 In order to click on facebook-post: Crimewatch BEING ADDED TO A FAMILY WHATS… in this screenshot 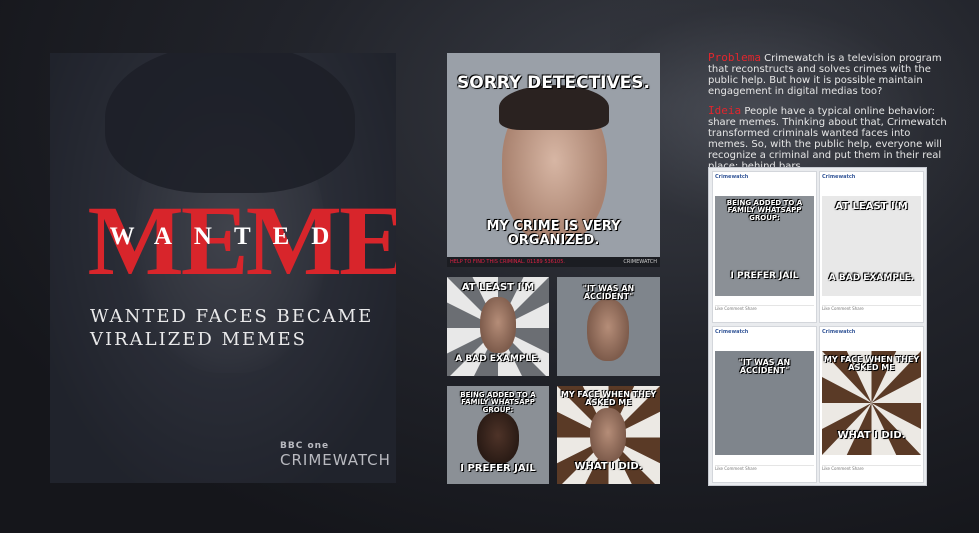, I will do `click(764, 247)`.